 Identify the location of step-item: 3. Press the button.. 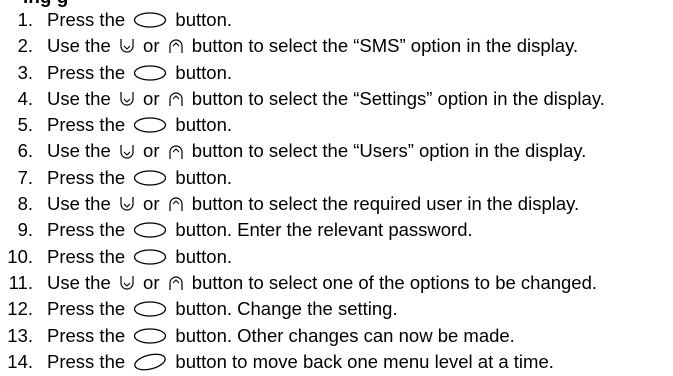
(336, 73).